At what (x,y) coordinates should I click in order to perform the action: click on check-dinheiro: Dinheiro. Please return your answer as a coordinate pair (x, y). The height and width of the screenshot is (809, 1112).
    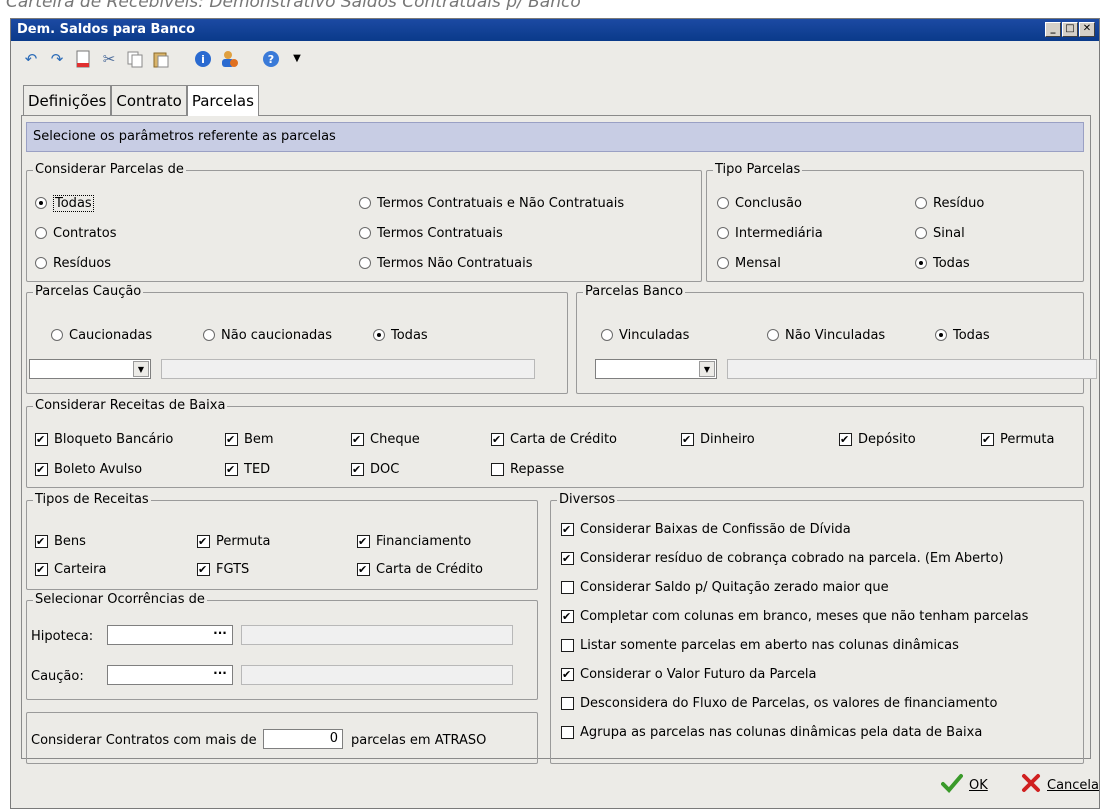
    Looking at the image, I should click on (718, 439).